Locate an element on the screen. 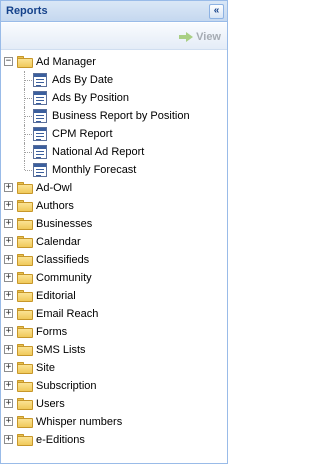  tree-folder-label: Editorial is located at coordinates (56, 296).